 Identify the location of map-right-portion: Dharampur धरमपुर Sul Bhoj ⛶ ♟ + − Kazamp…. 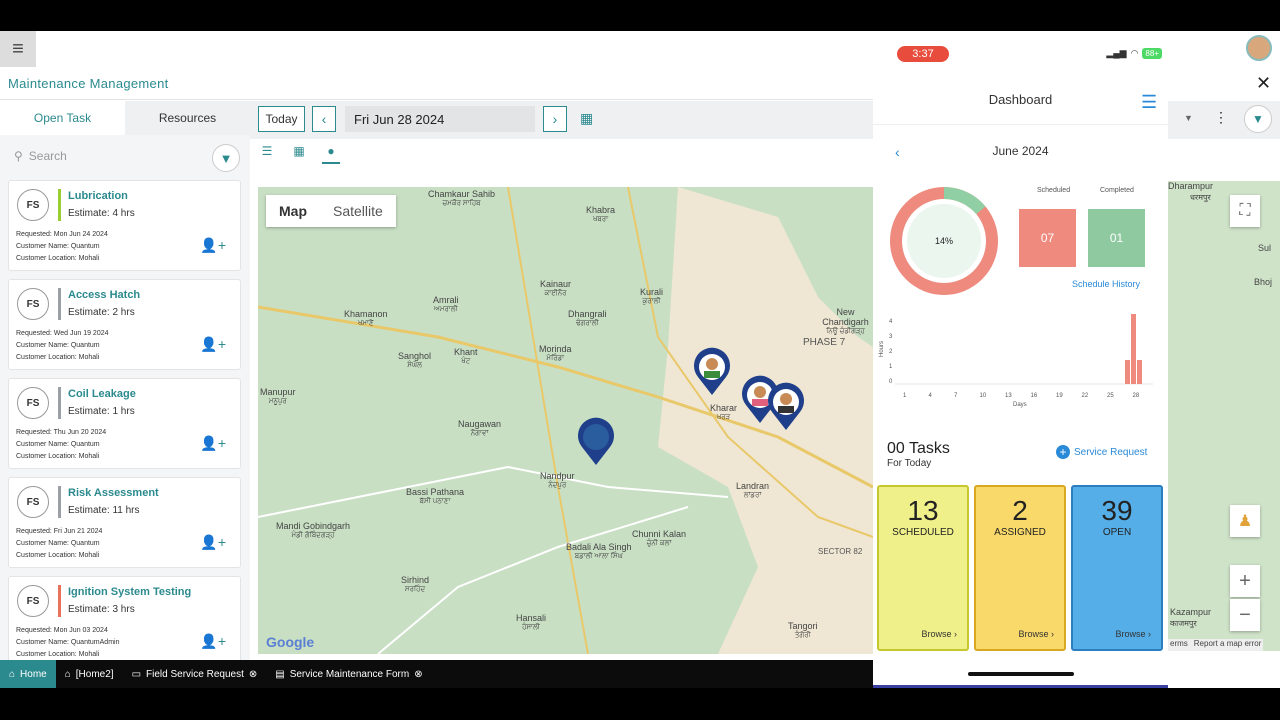
(1224, 416).